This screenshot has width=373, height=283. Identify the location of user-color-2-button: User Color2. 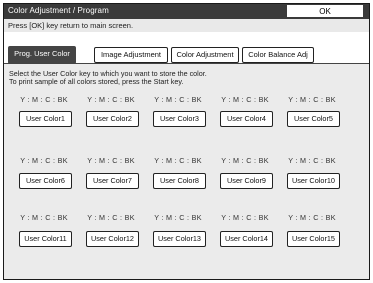
(112, 119).